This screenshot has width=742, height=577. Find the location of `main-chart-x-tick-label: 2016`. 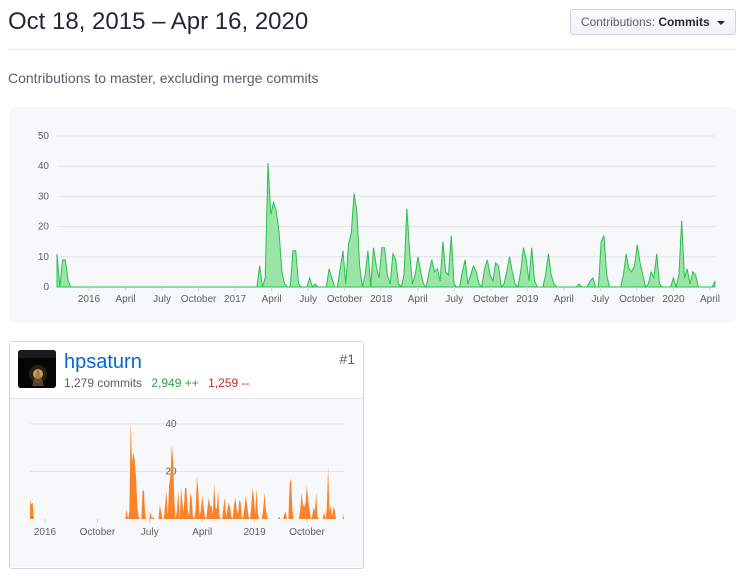

main-chart-x-tick-label: 2016 is located at coordinates (89, 299).